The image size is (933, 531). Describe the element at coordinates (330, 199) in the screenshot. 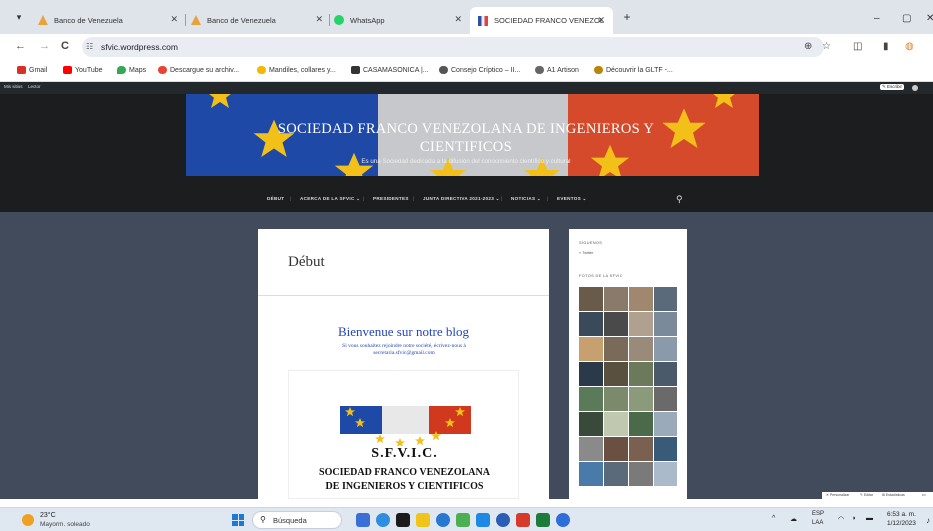

I see `nav-item-acerca: ACERCA DE LA SFVIC ⌄` at that location.